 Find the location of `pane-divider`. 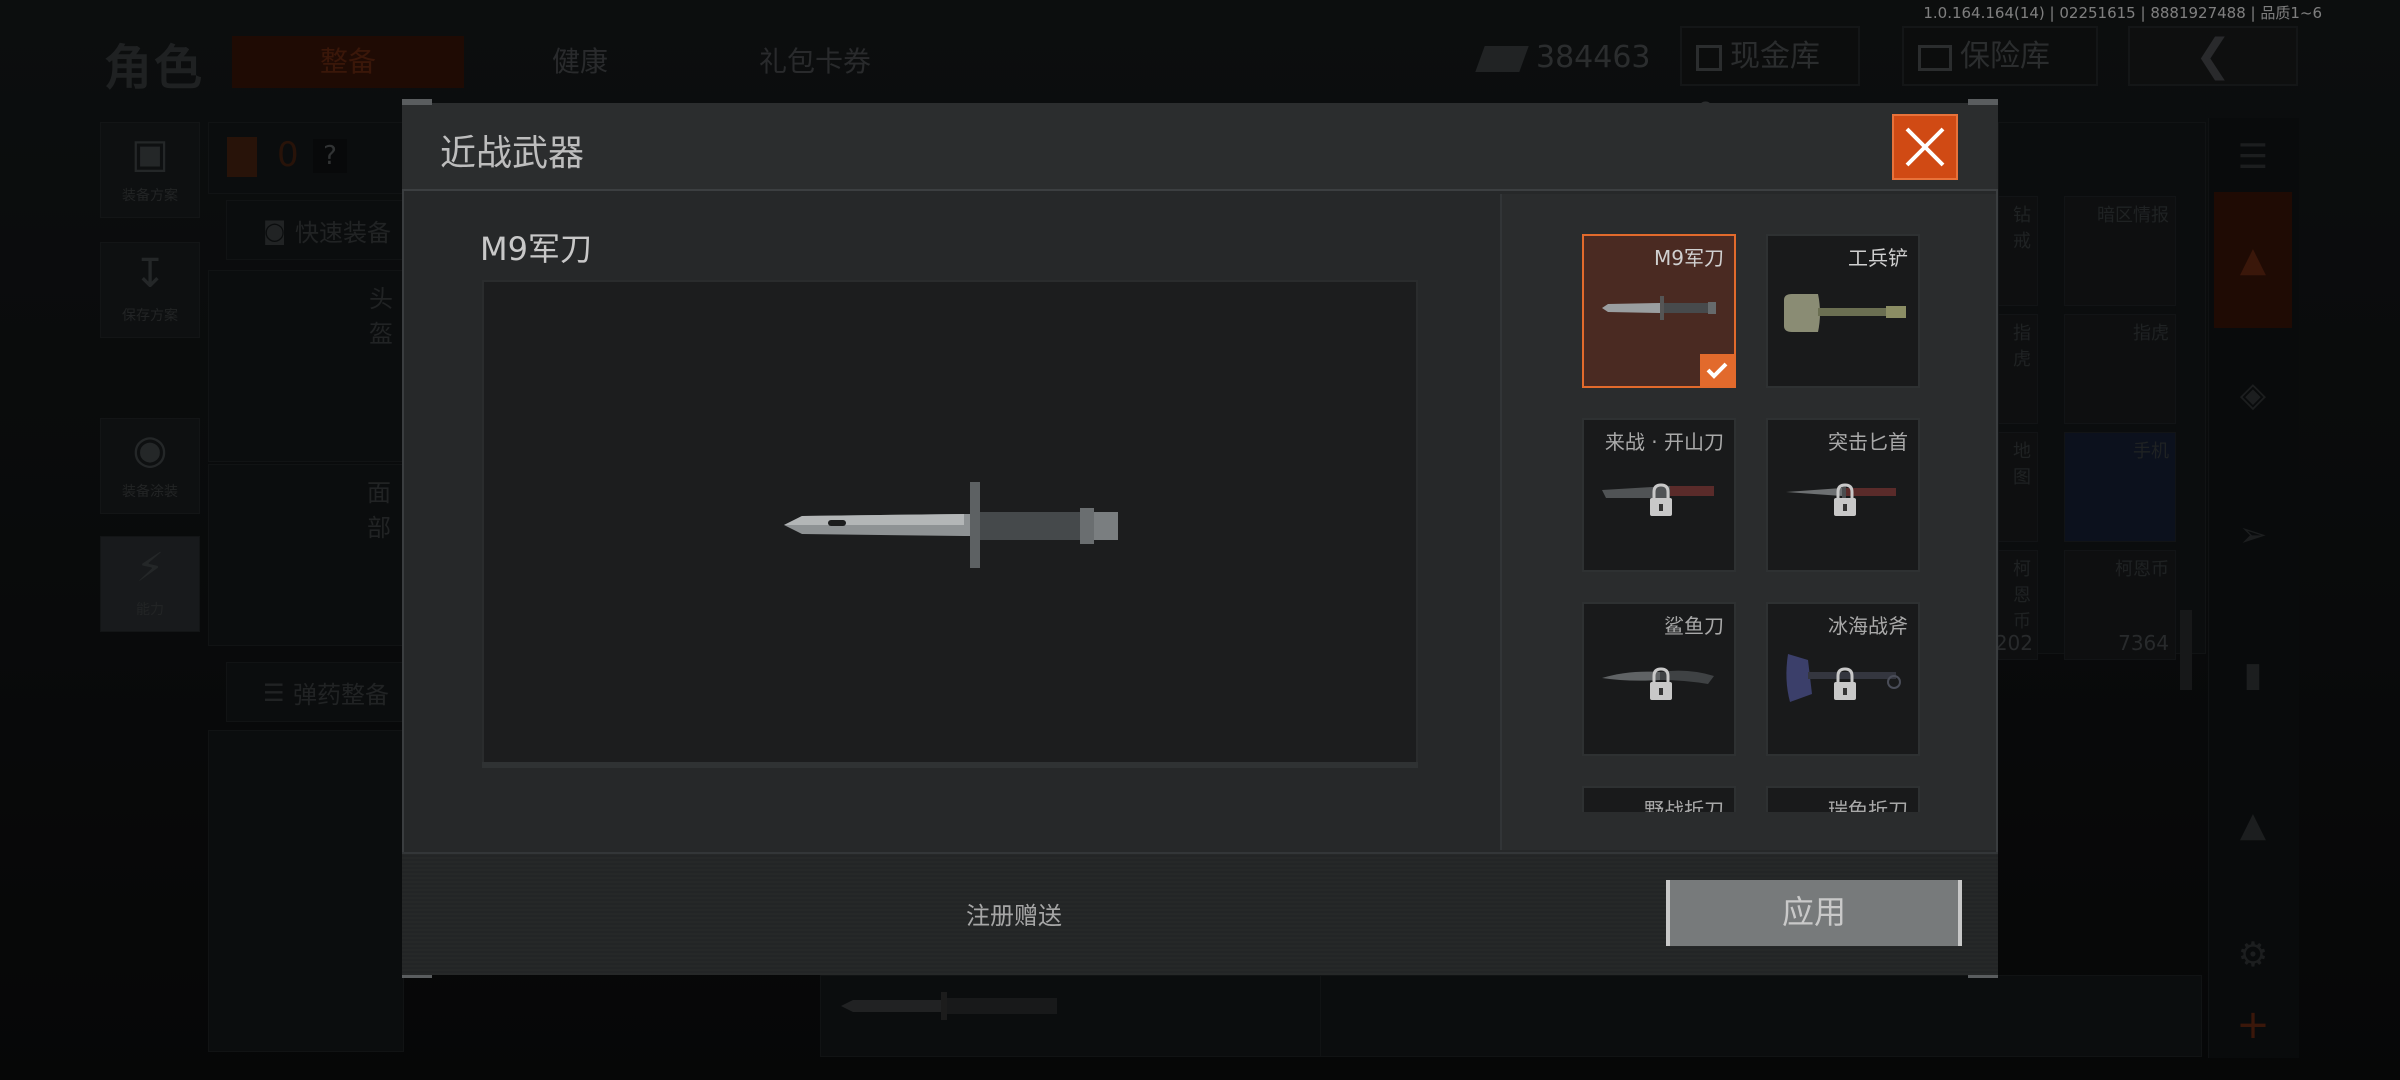

pane-divider is located at coordinates (1501, 522).